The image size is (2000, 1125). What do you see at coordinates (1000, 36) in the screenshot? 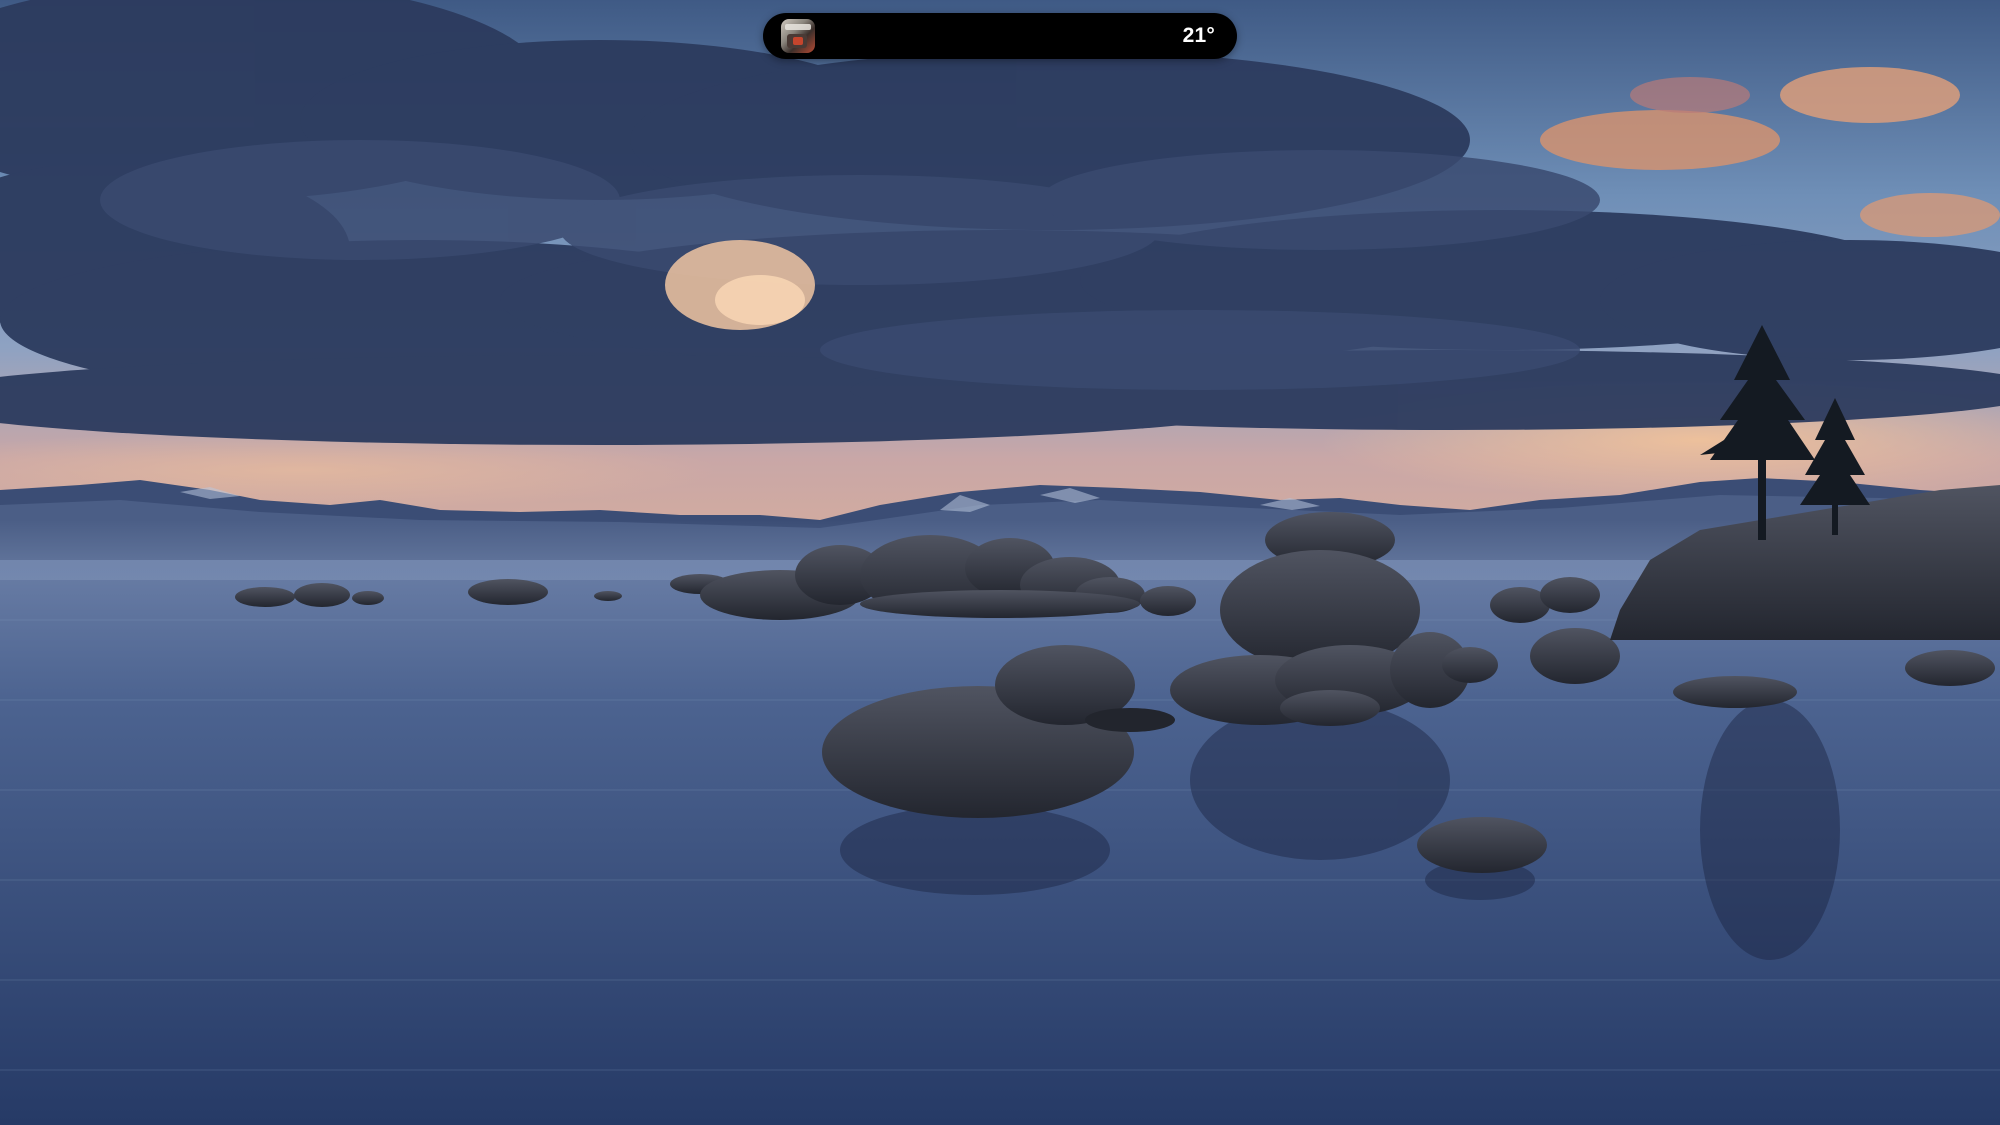
I see `dynamic-island-now-playing: 21°` at bounding box center [1000, 36].